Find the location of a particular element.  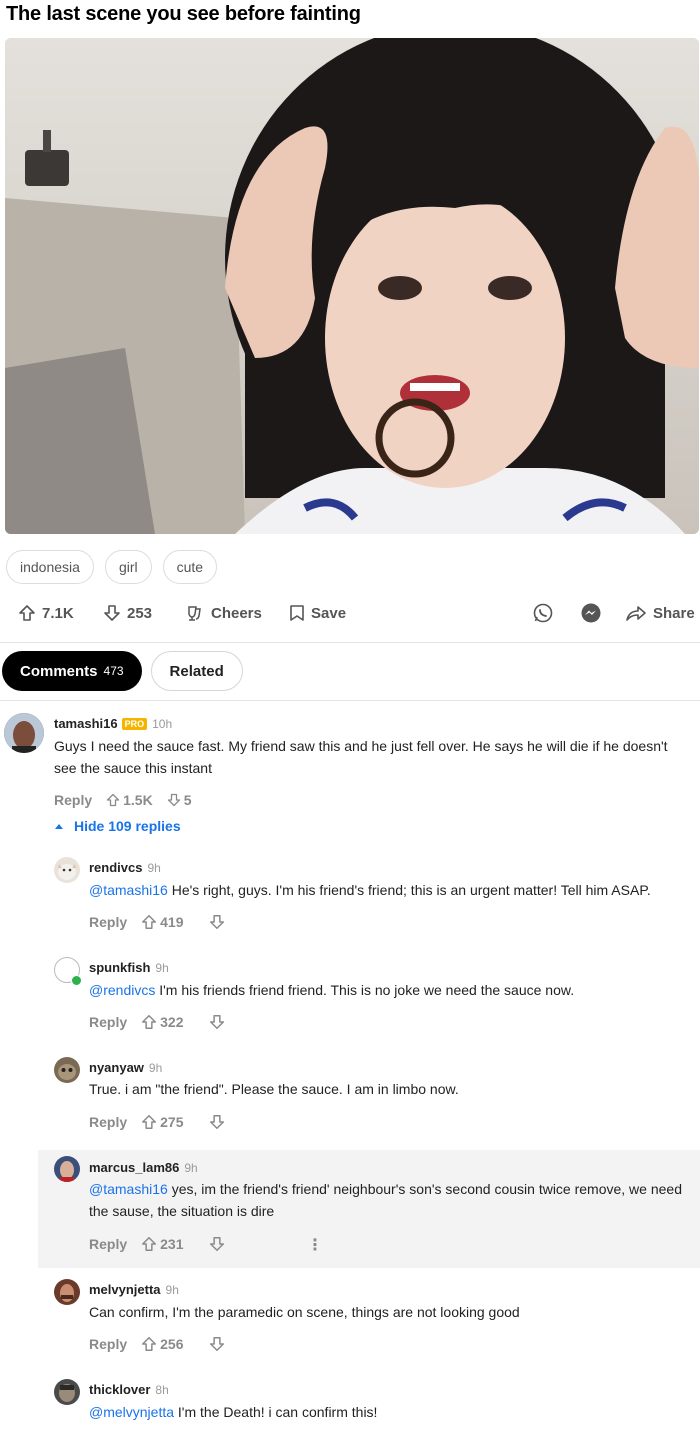

hide-replies-label: Hide 109 replies is located at coordinates (127, 826).